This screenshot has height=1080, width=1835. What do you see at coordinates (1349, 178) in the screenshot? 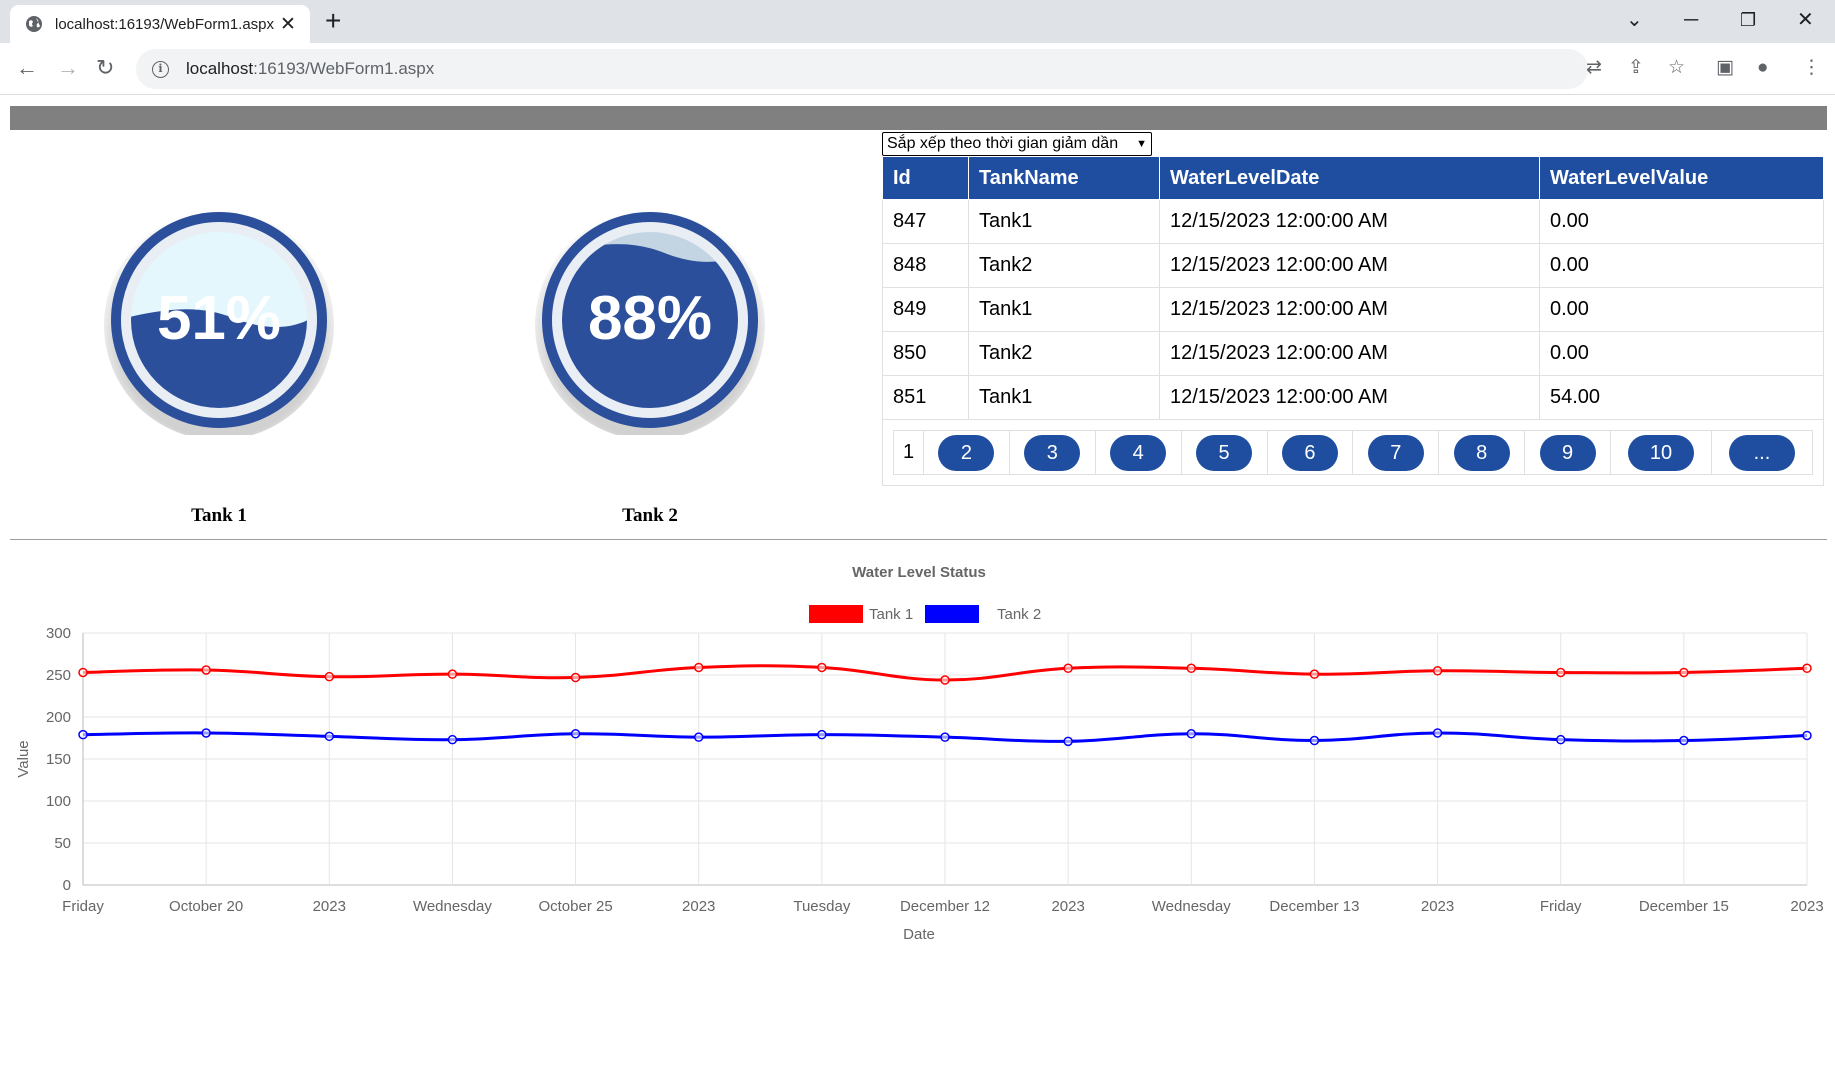
I see `column-header-waterleveldate: WaterLevelDate` at bounding box center [1349, 178].